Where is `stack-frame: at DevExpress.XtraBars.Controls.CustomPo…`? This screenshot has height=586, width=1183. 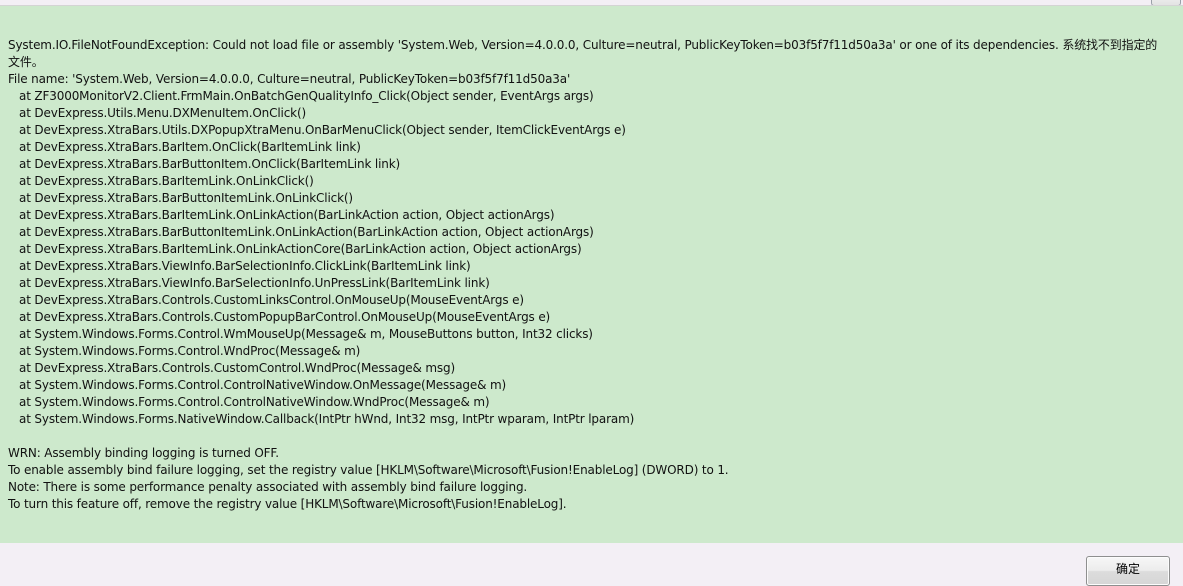
stack-frame: at DevExpress.XtraBars.Controls.CustomPo… is located at coordinates (279, 317).